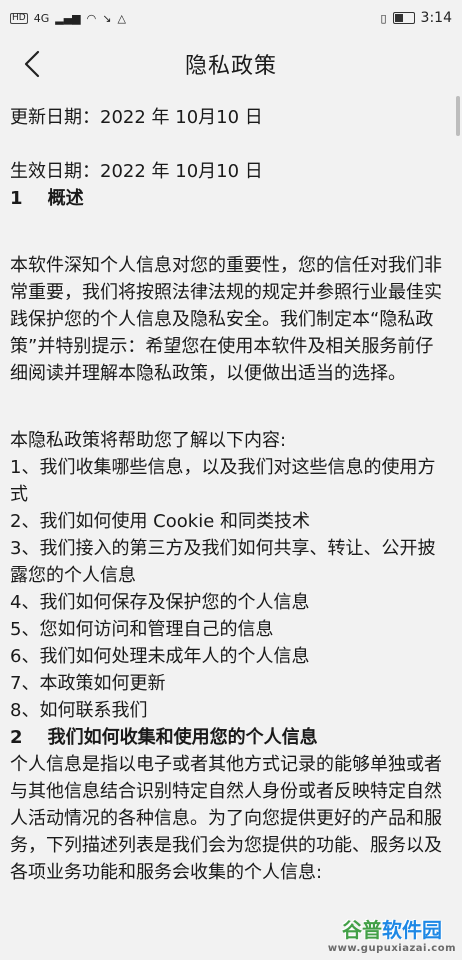  I want to click on toc-intro: 本隐私政策将帮助您了解以下内容:, so click(148, 440).